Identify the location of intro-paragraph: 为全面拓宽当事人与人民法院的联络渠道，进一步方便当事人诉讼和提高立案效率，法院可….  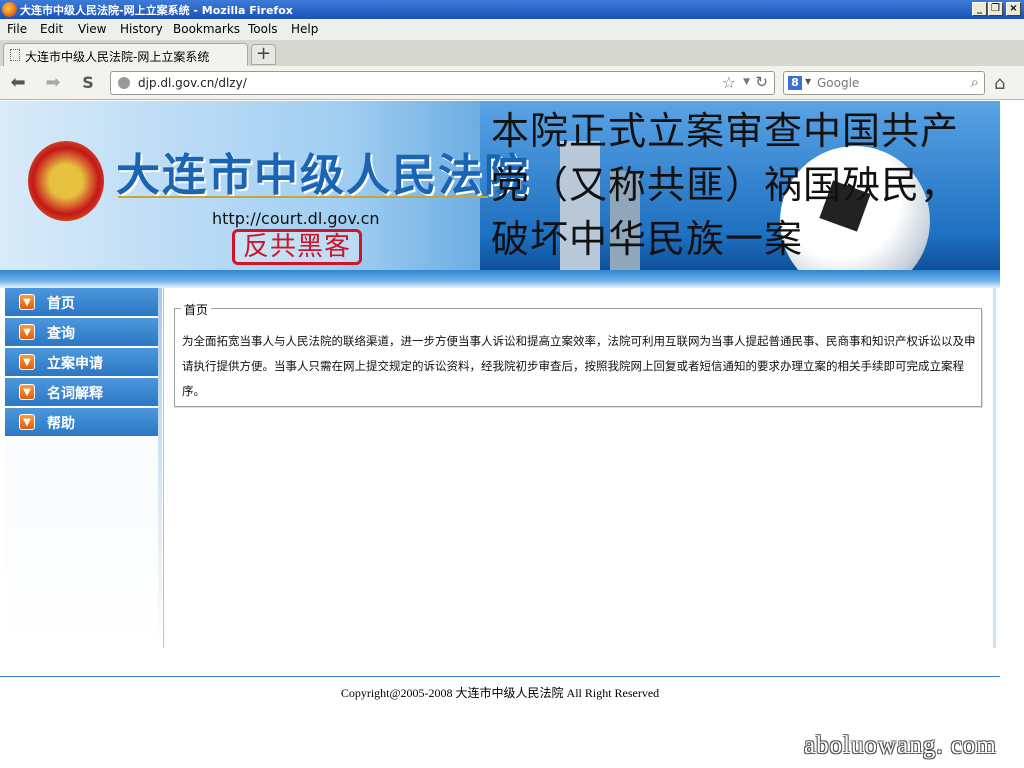
(579, 366).